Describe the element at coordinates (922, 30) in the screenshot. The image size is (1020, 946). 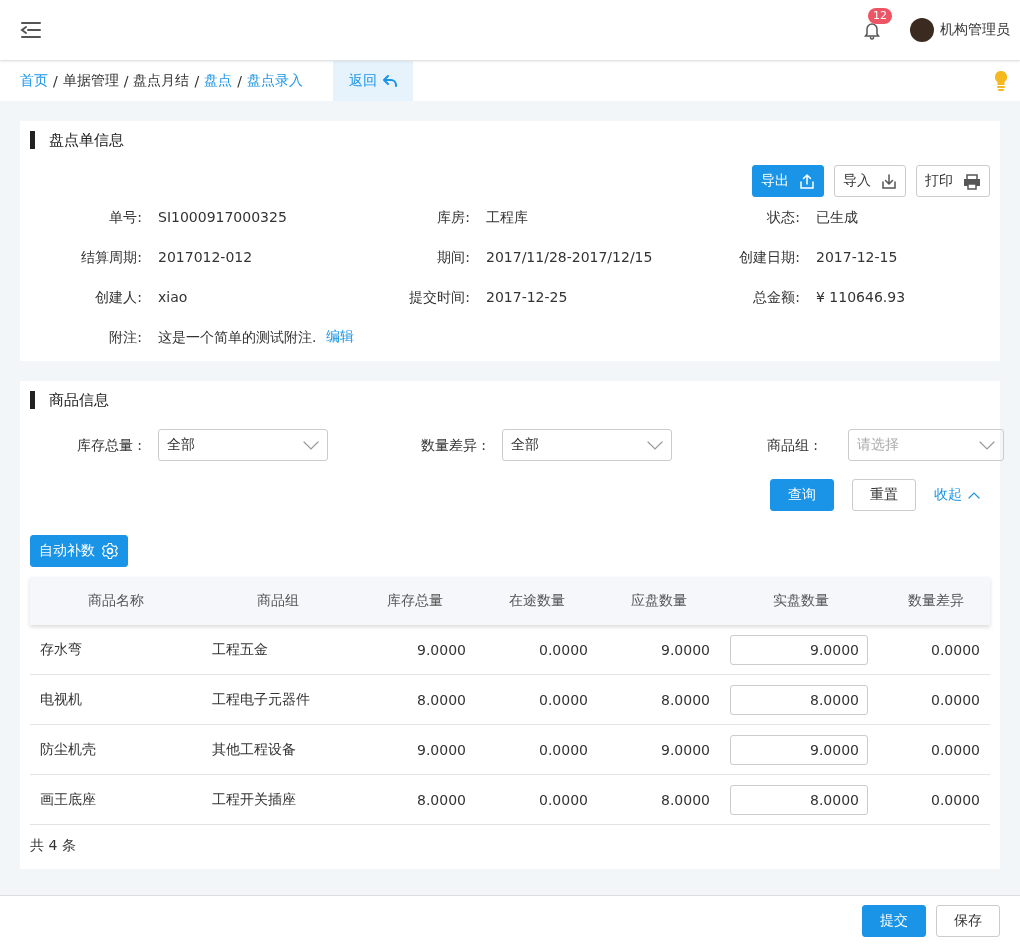
I see `avatar` at that location.